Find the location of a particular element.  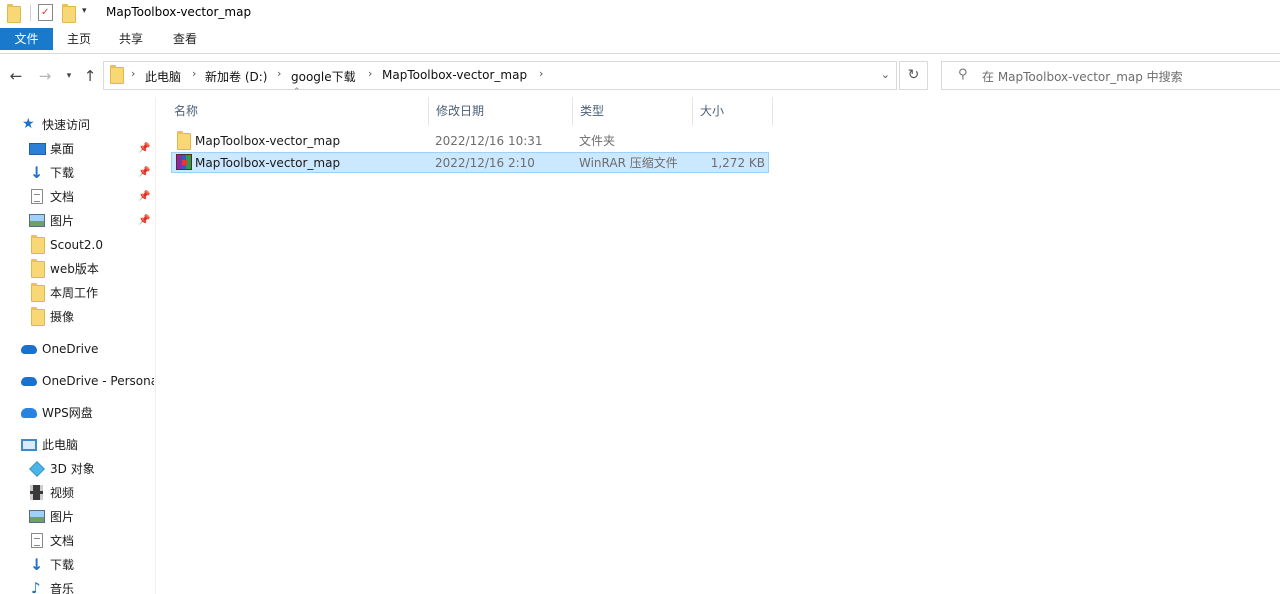

file-date: 2022/12/16 10:31 is located at coordinates (489, 141).